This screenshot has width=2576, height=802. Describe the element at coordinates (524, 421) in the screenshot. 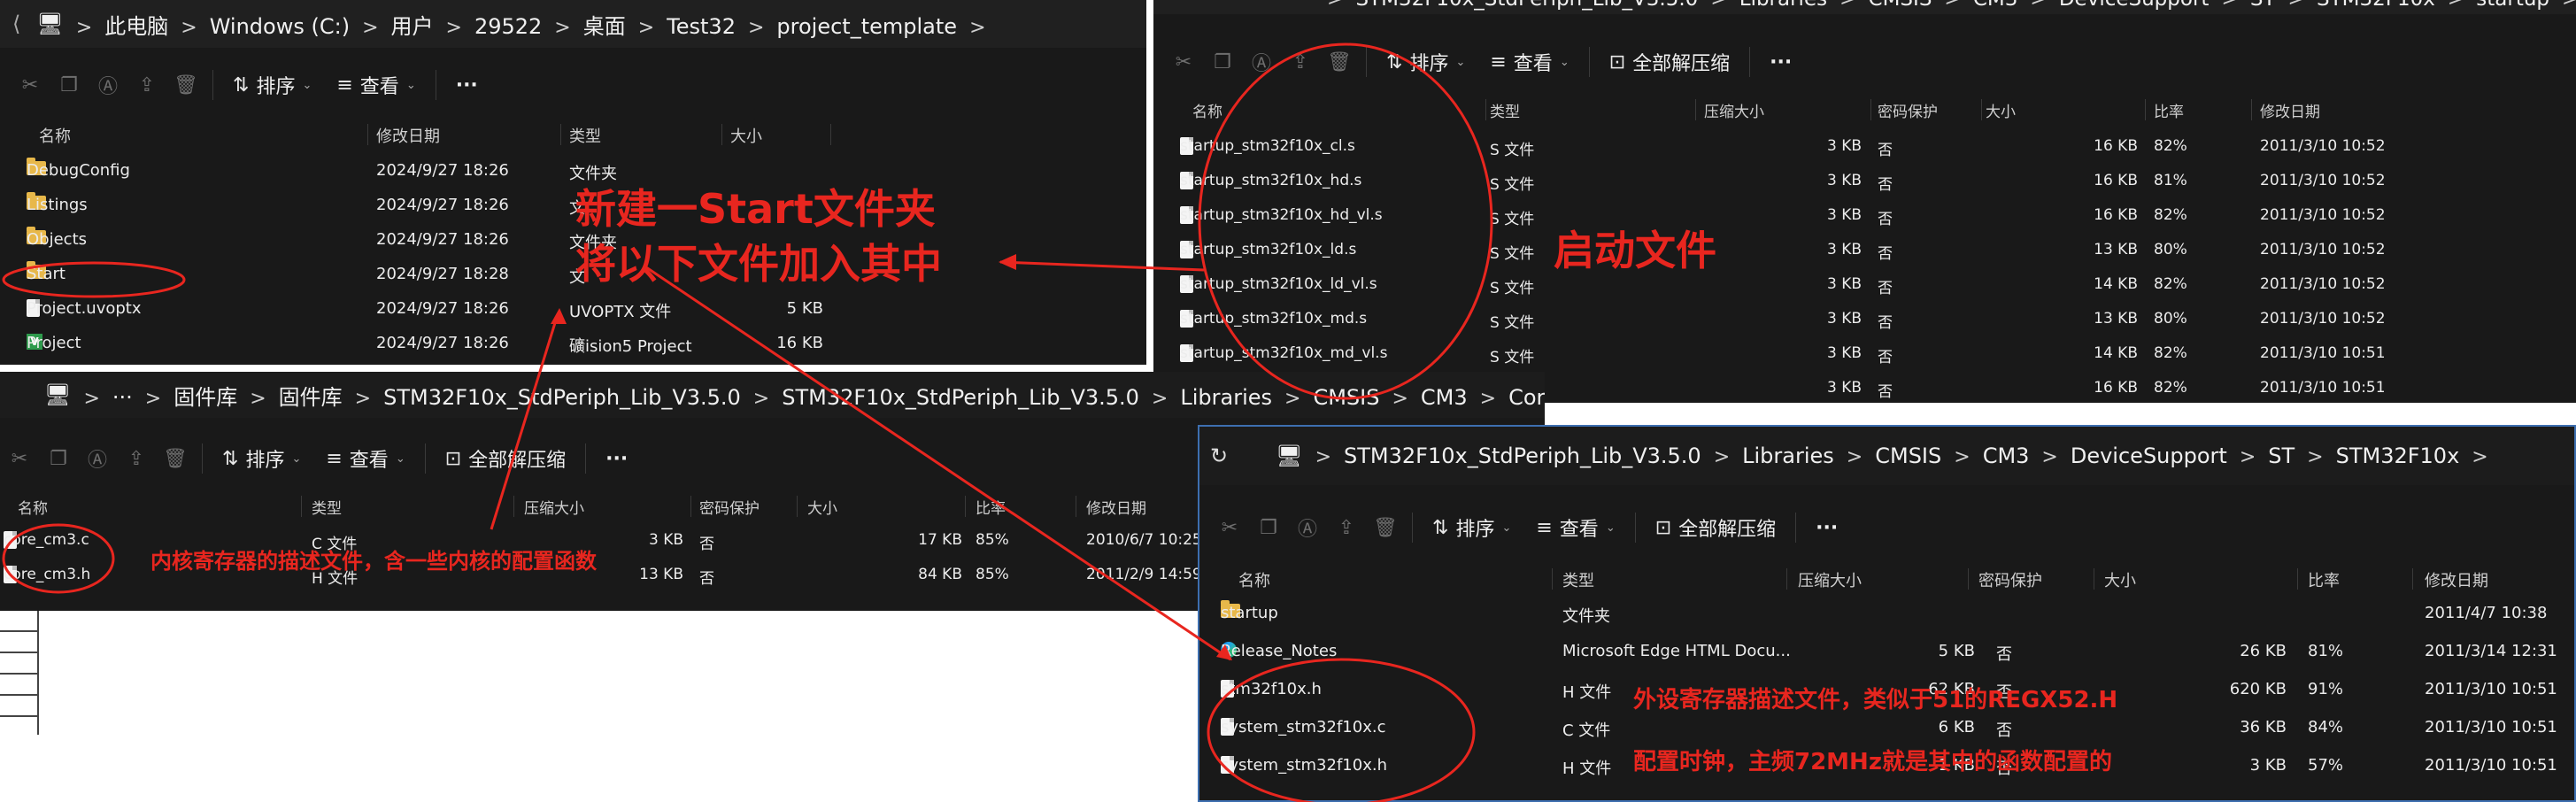

I see `arrow-core-to-text` at that location.